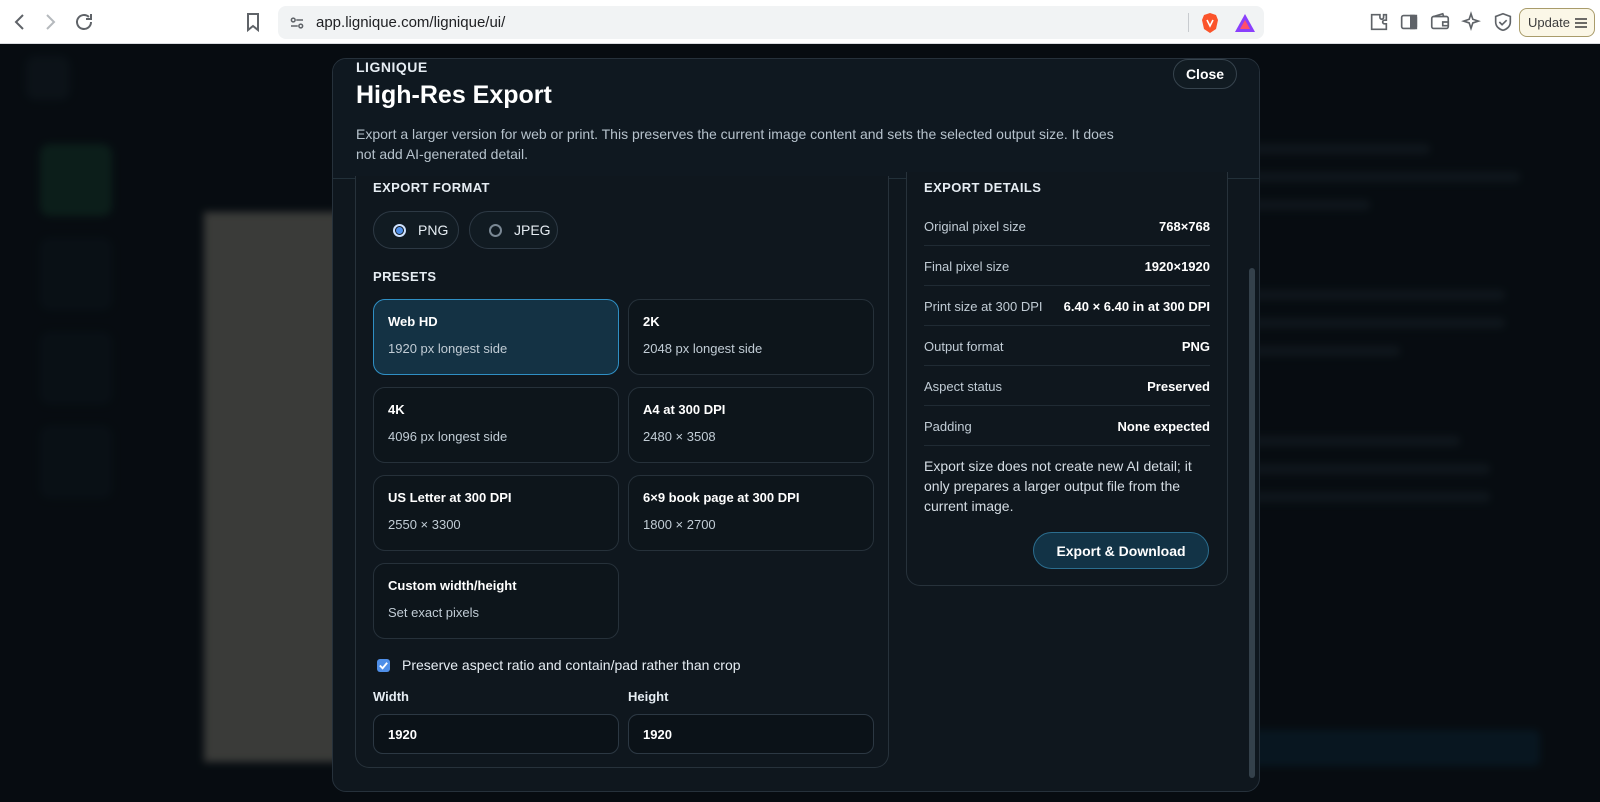  Describe the element at coordinates (1440, 22) in the screenshot. I see `wallet-icon` at that location.